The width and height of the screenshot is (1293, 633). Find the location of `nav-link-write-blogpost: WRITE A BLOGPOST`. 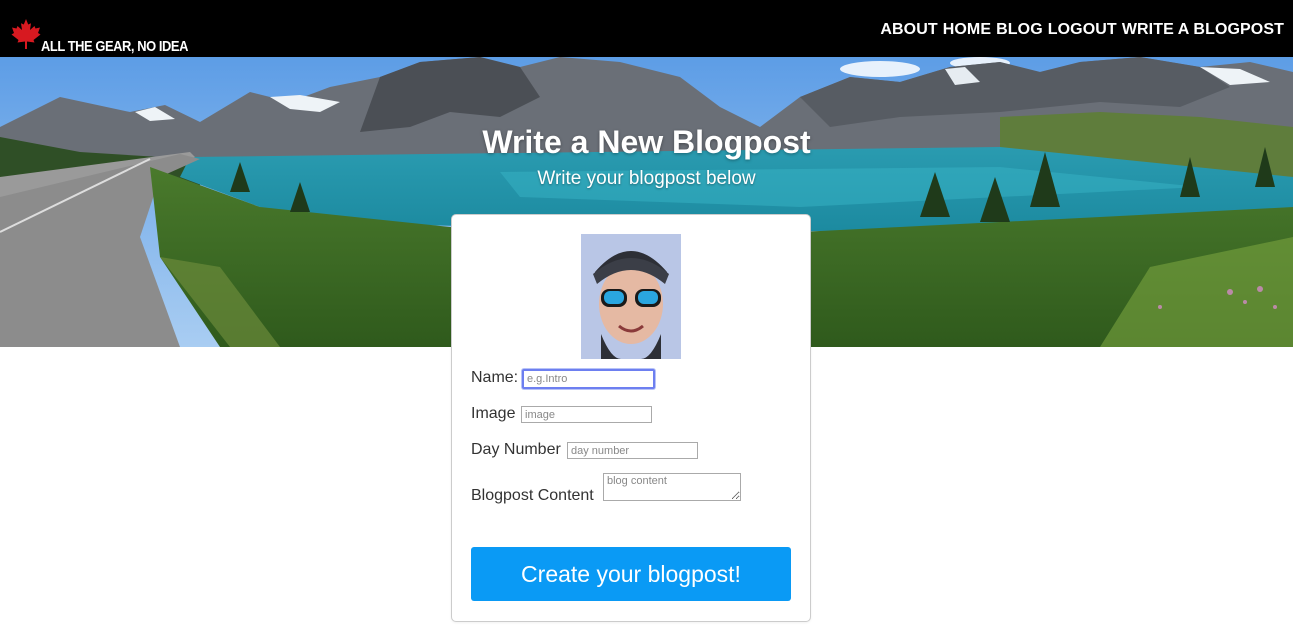

nav-link-write-blogpost: WRITE A BLOGPOST is located at coordinates (1203, 30).